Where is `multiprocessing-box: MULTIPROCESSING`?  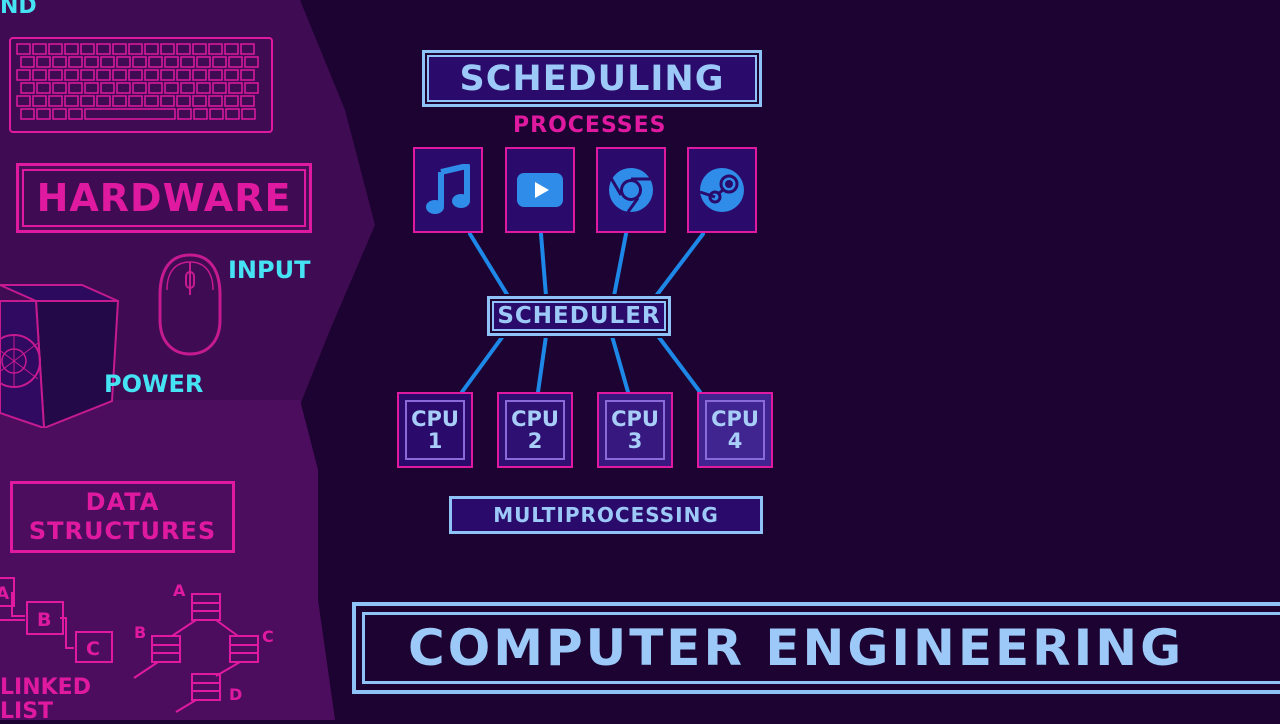 multiprocessing-box: MULTIPROCESSING is located at coordinates (606, 515).